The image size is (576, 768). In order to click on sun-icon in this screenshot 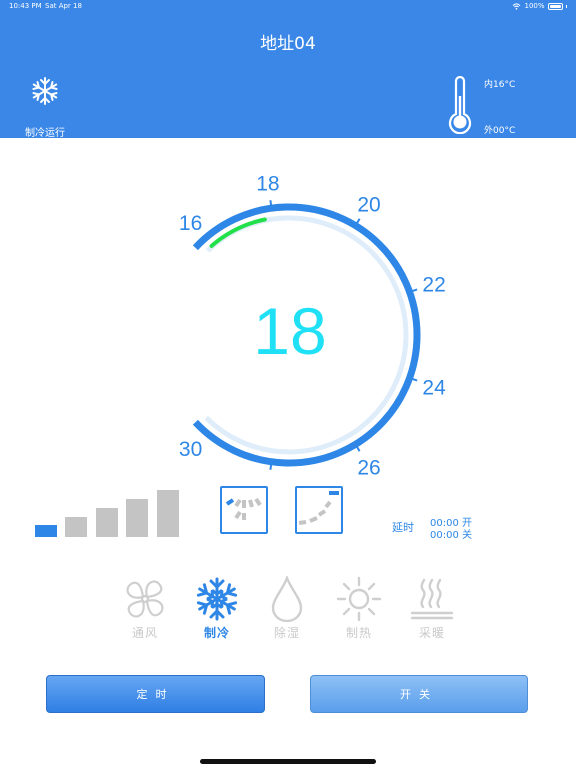, I will do `click(359, 599)`.